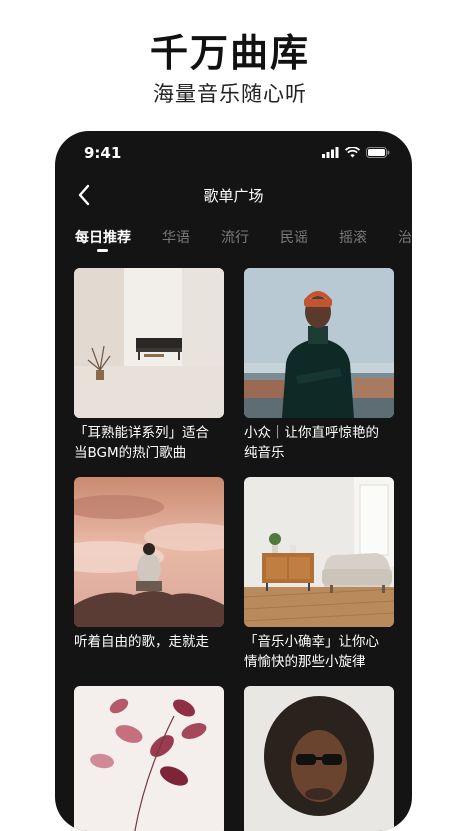 This screenshot has width=460, height=831. What do you see at coordinates (353, 237) in the screenshot?
I see `tab-rock: 摇滚` at bounding box center [353, 237].